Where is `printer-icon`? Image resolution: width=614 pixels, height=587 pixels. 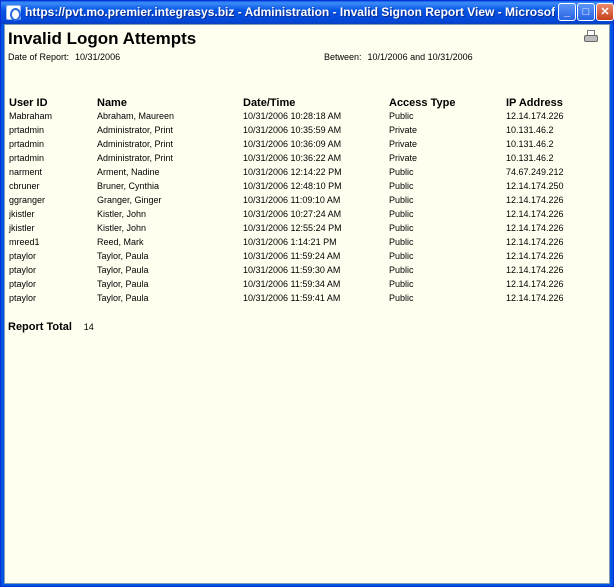
printer-icon is located at coordinates (591, 37).